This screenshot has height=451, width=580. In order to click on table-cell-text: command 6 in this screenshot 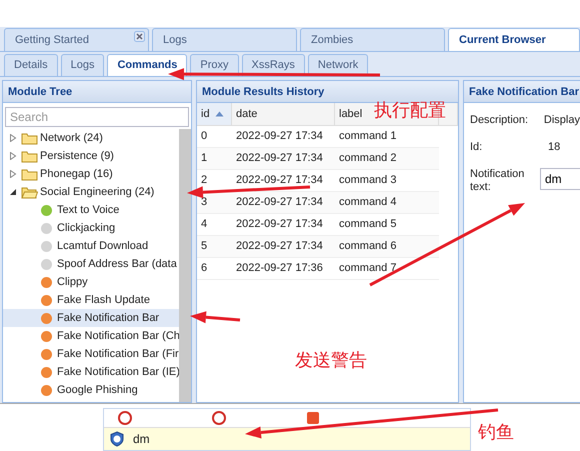, I will do `click(368, 246)`.